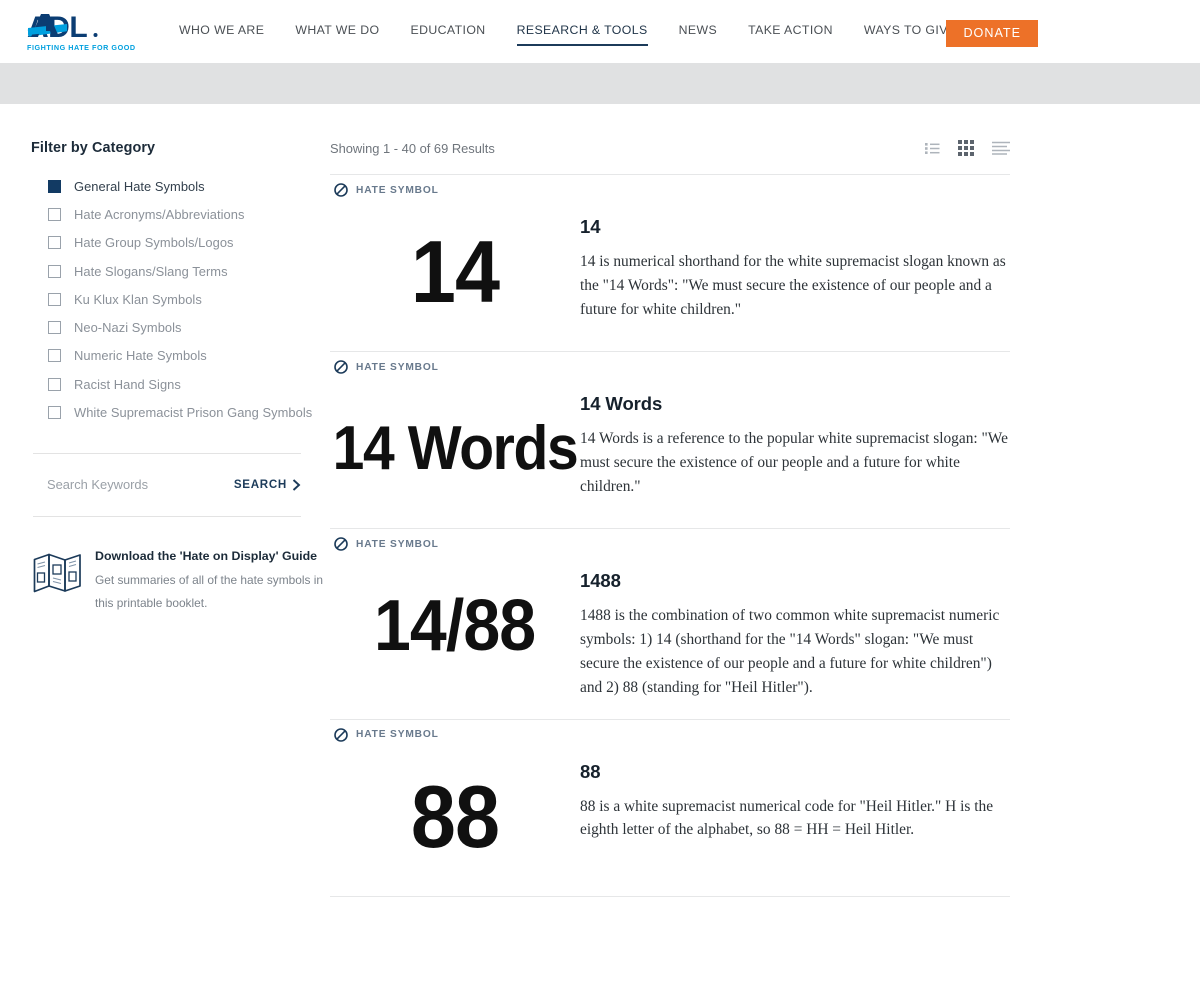 The height and width of the screenshot is (1008, 1200). I want to click on adl-logo-svg: ADL A, so click(62, 27).